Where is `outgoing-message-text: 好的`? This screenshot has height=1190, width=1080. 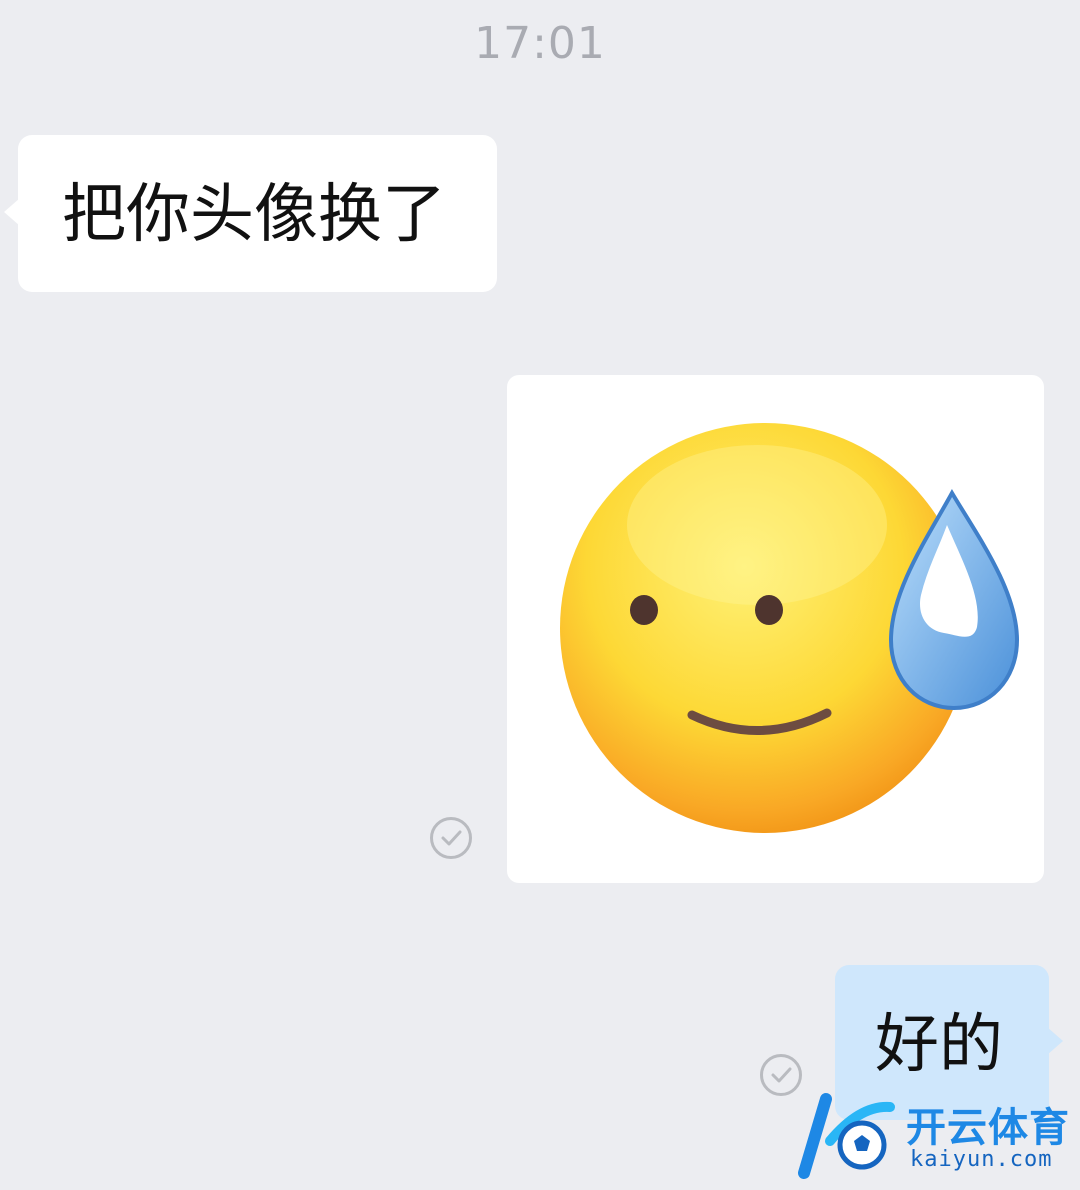
outgoing-message-text: 好的 is located at coordinates (939, 1045).